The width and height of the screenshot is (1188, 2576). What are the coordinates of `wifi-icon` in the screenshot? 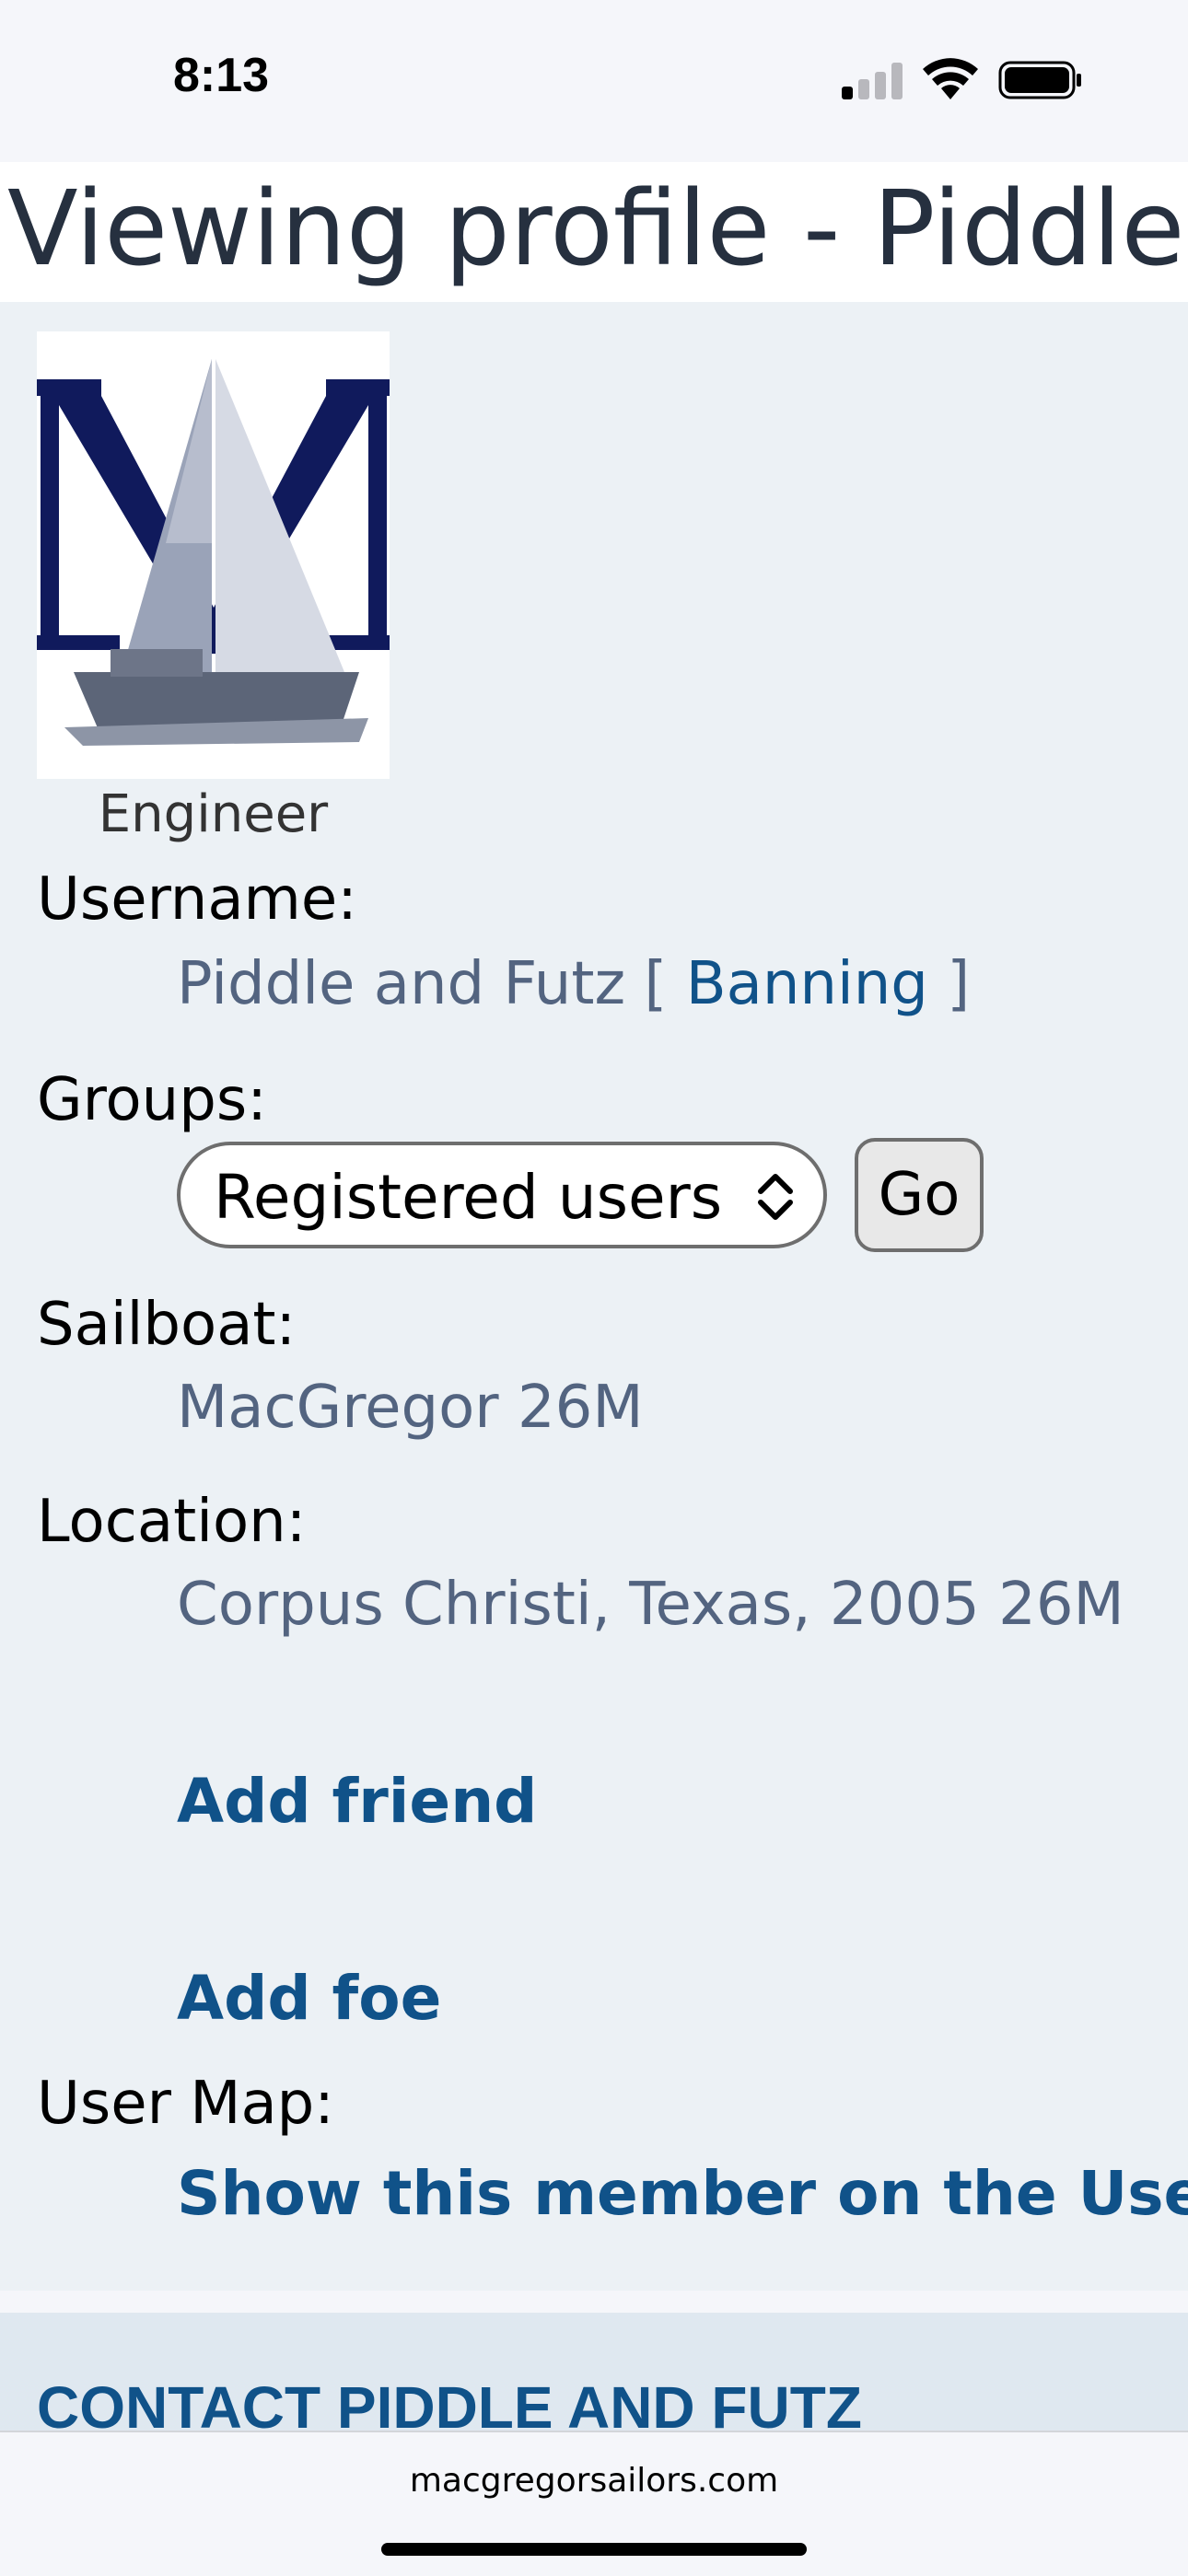 It's located at (951, 78).